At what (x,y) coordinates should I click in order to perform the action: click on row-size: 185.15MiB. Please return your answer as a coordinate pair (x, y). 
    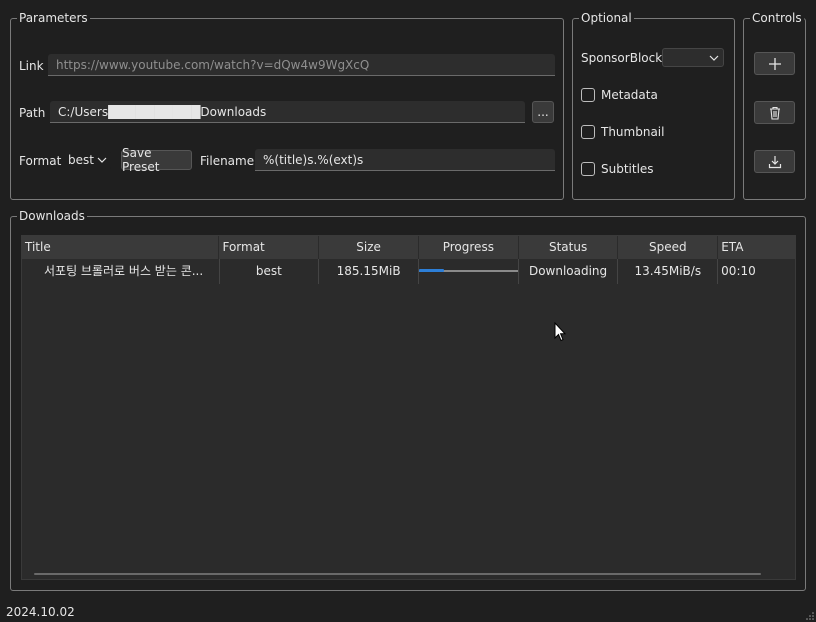
    Looking at the image, I should click on (369, 271).